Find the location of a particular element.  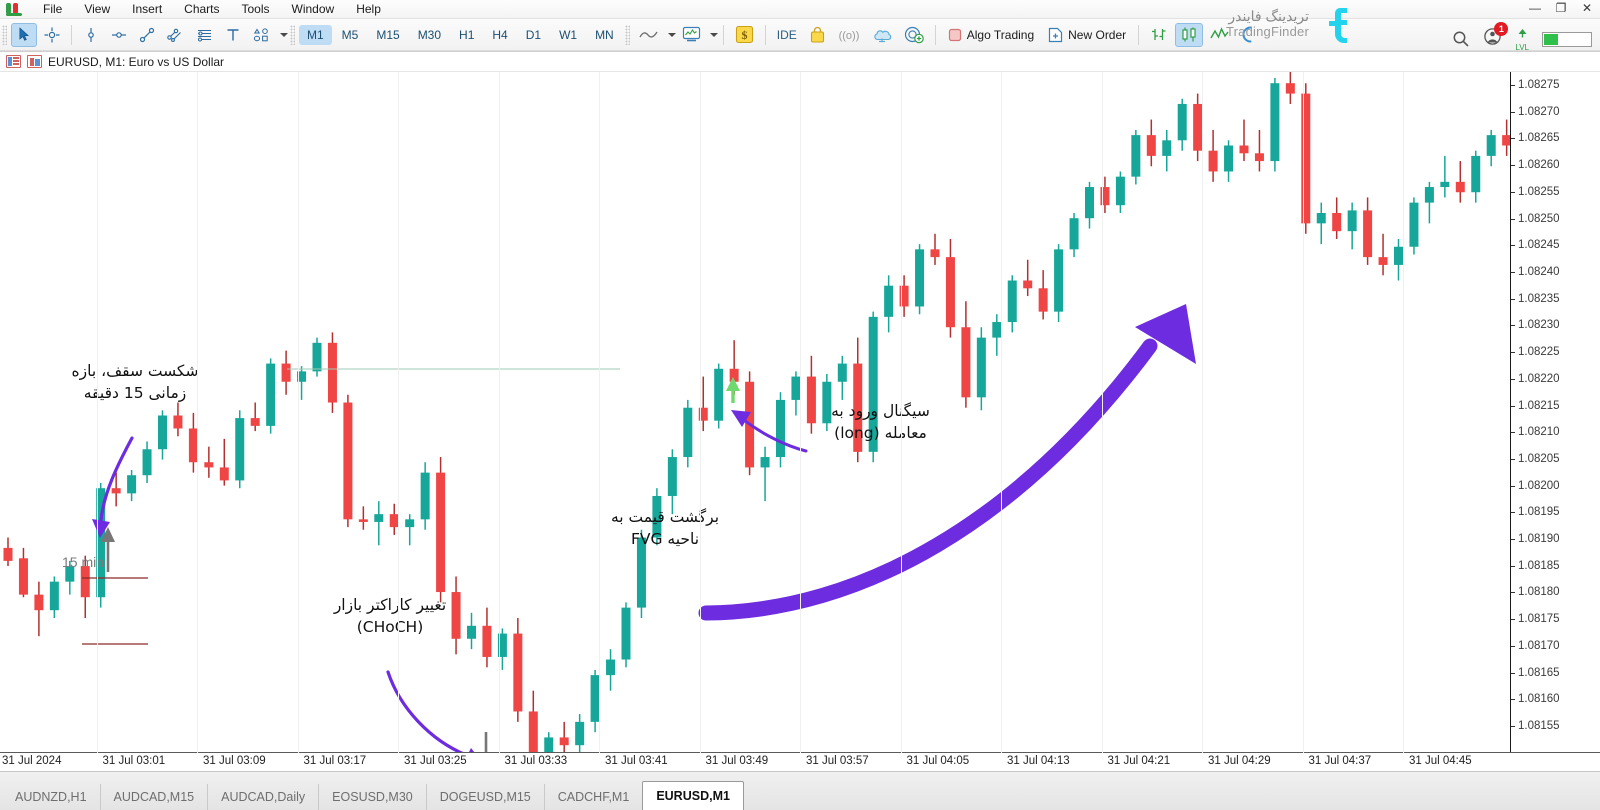

timeframe-m15: M15 is located at coordinates (387, 35).